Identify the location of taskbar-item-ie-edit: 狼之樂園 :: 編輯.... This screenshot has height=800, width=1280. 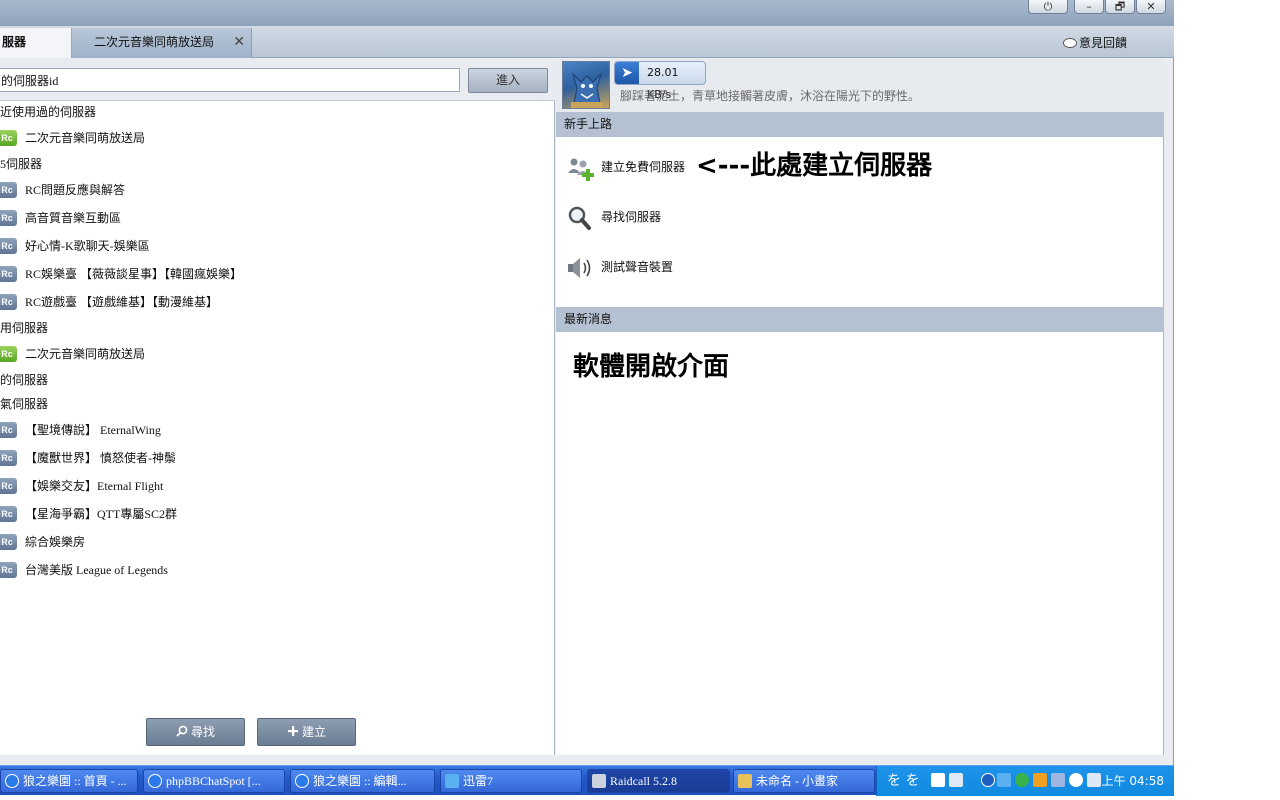
(362, 781).